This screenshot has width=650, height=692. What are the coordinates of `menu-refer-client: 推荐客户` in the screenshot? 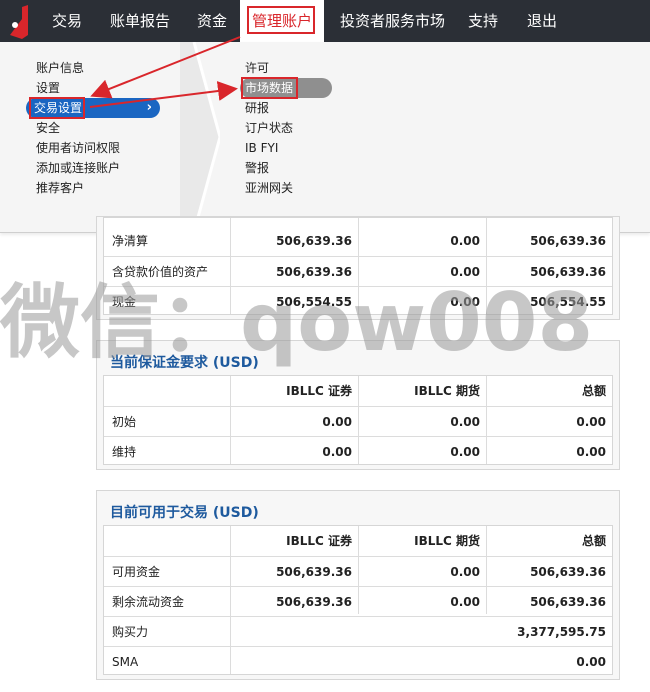 It's located at (60, 188).